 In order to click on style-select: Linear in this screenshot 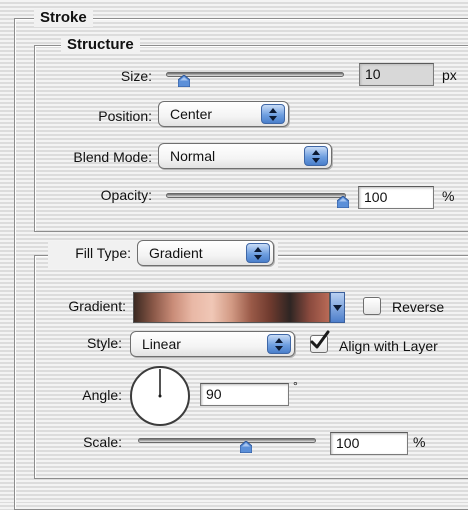, I will do `click(212, 344)`.